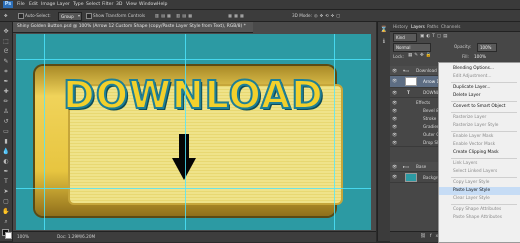  What do you see at coordinates (6, 202) in the screenshot?
I see `shape-tool-icon: ▢` at bounding box center [6, 202].